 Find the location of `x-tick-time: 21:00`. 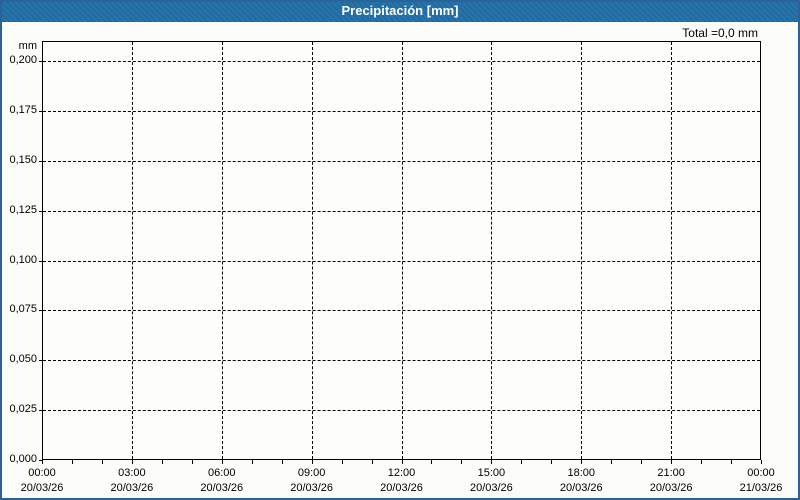

x-tick-time: 21:00 is located at coordinates (671, 473).